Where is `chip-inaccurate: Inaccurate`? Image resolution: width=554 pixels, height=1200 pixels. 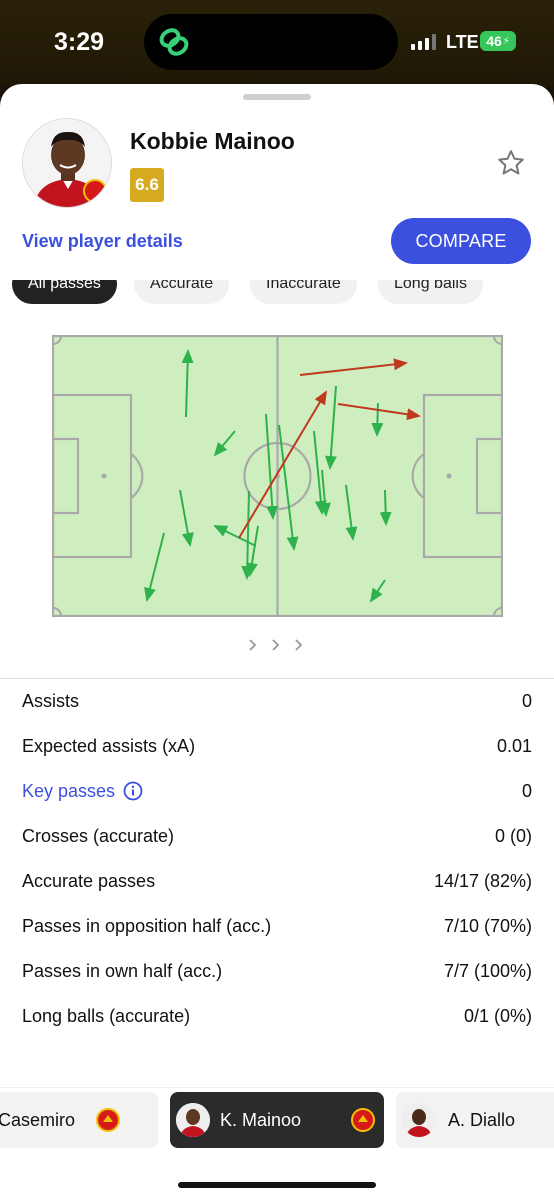 chip-inaccurate: Inaccurate is located at coordinates (303, 292).